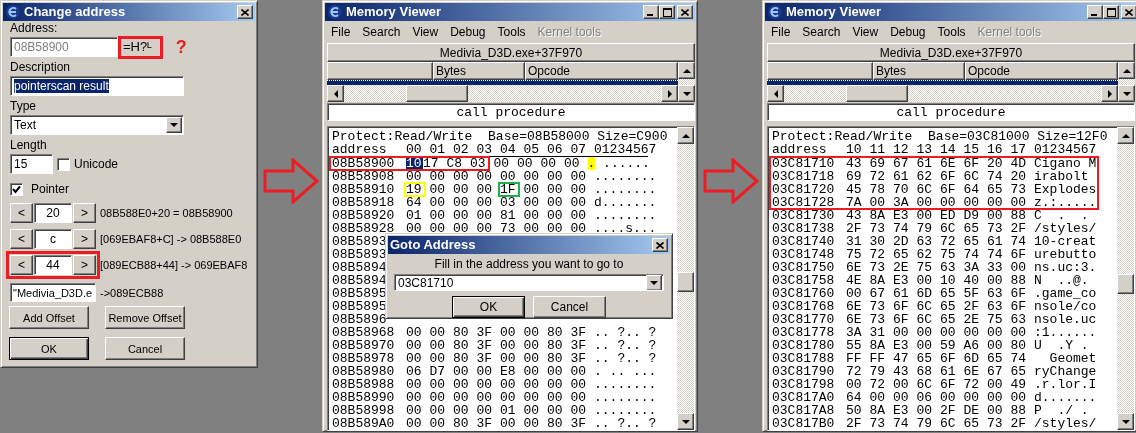  What do you see at coordinates (364, 423) in the screenshot?
I see `address-cell-text: 08B589A0` at bounding box center [364, 423].